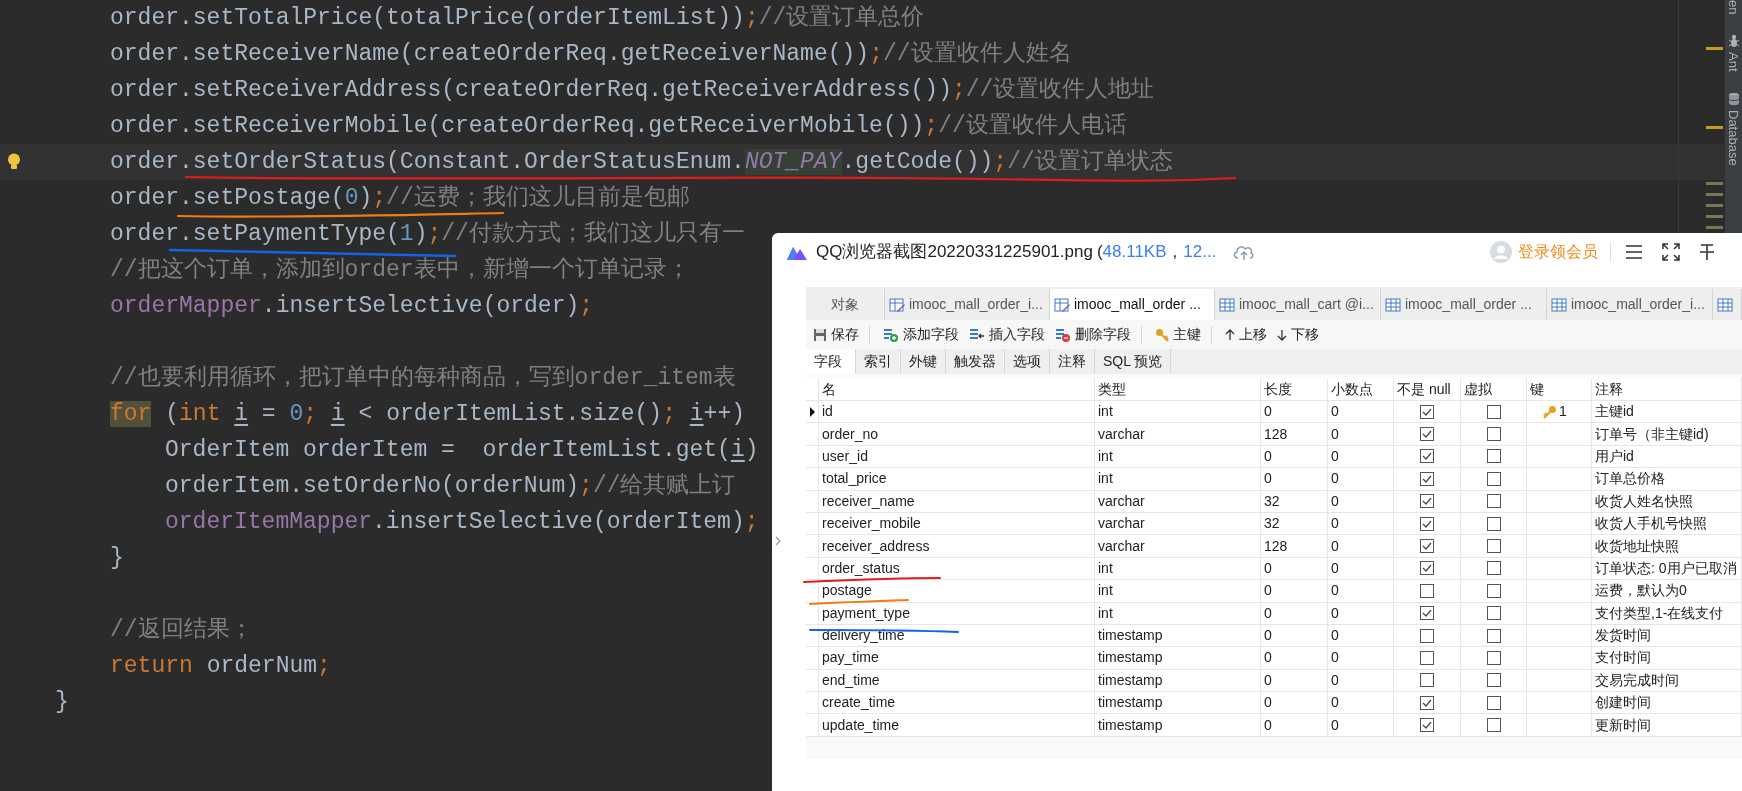  Describe the element at coordinates (1667, 546) in the screenshot. I see `table-cell: 收货地址快照` at that location.